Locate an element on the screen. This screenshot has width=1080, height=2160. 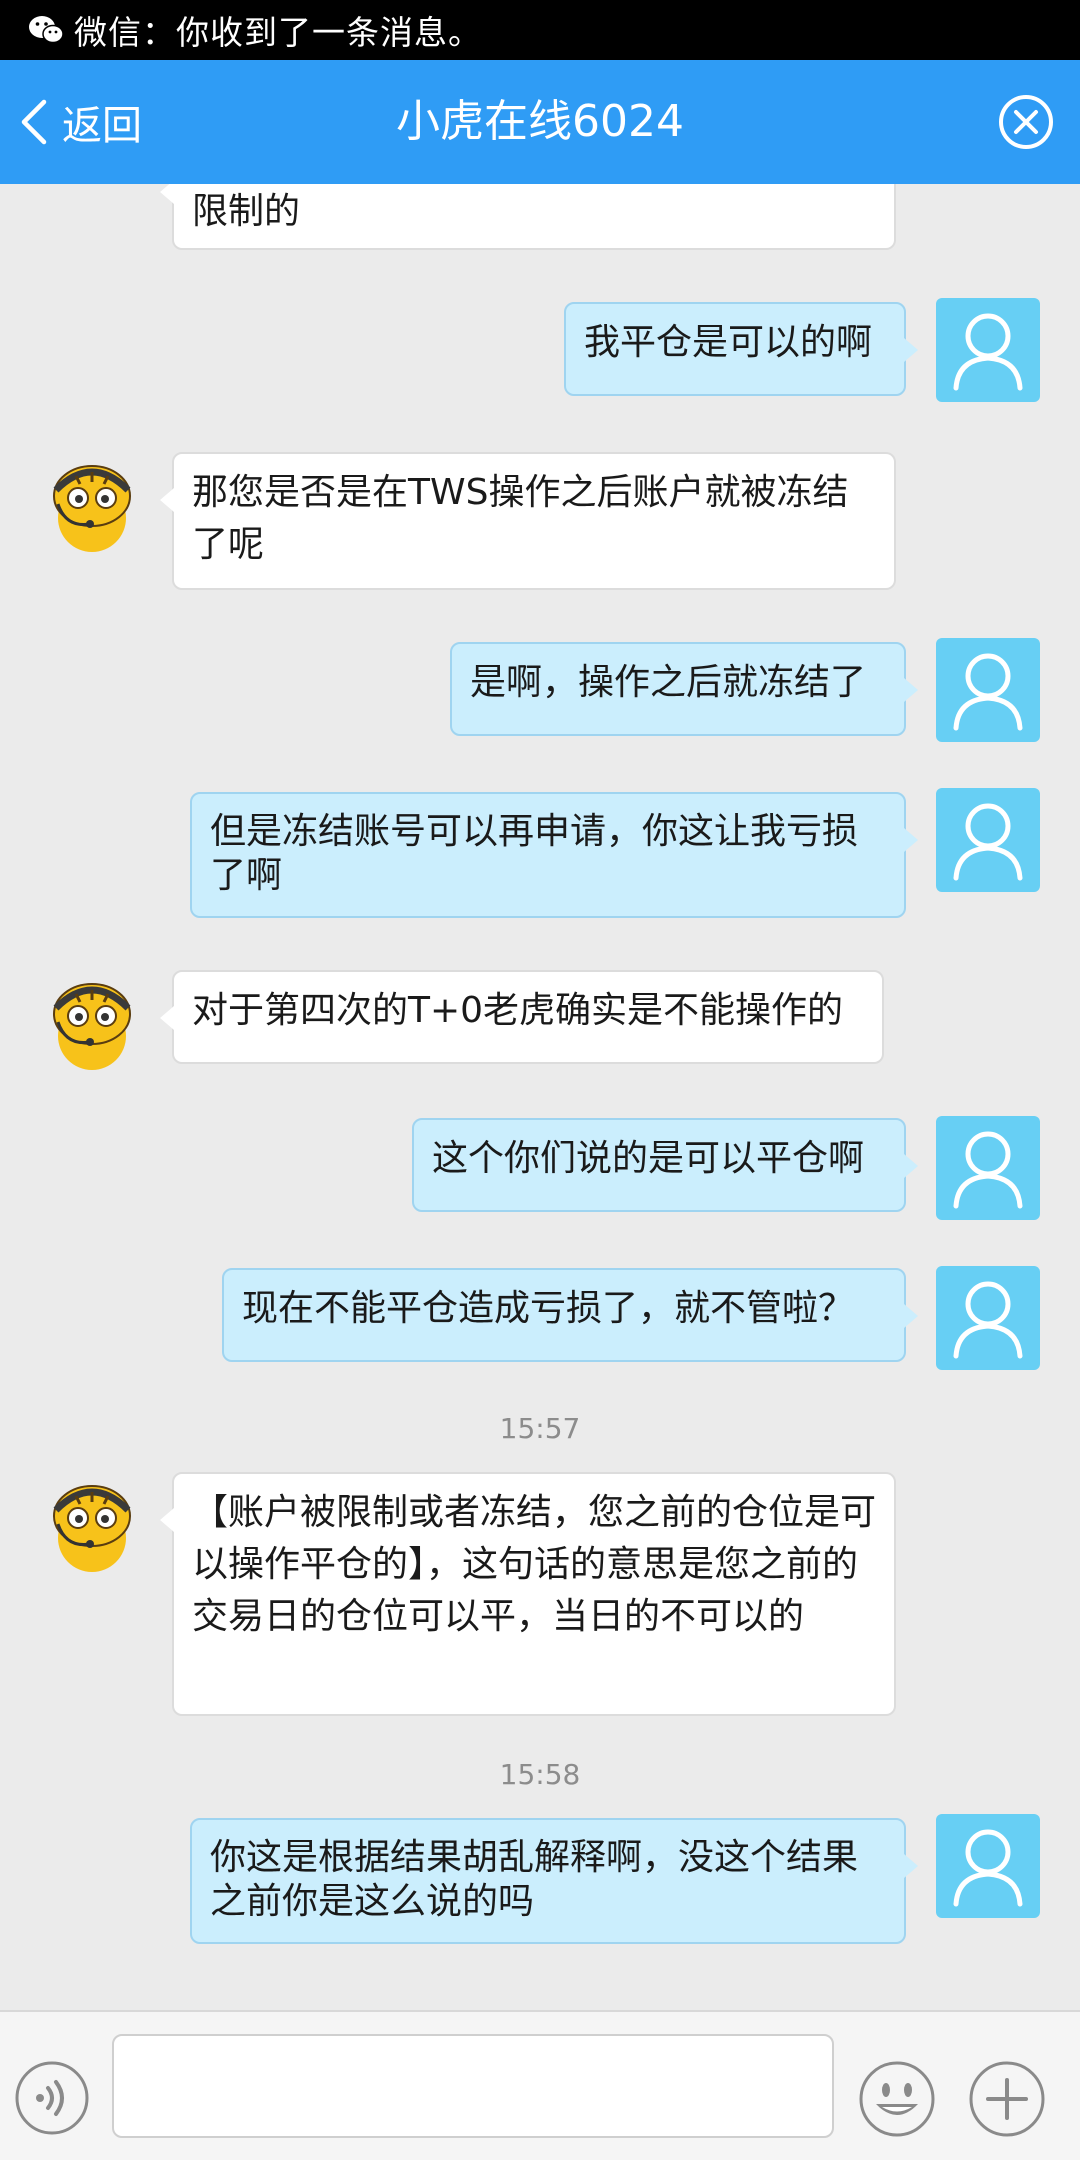
message-bubble-service: 对于第四次的T+0老虎确实是不能操作的 is located at coordinates (522, 1017).